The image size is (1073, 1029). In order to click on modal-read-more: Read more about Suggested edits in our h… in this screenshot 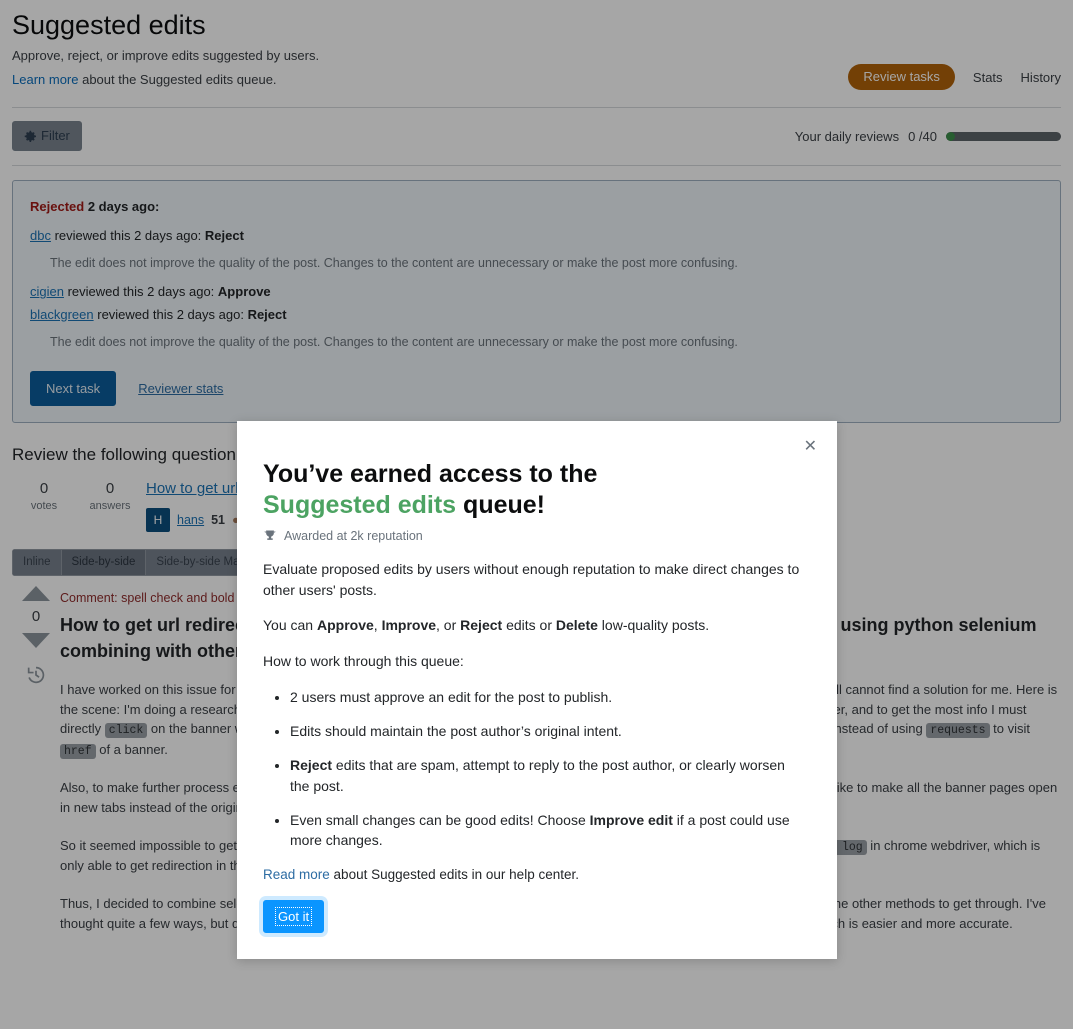, I will do `click(535, 874)`.